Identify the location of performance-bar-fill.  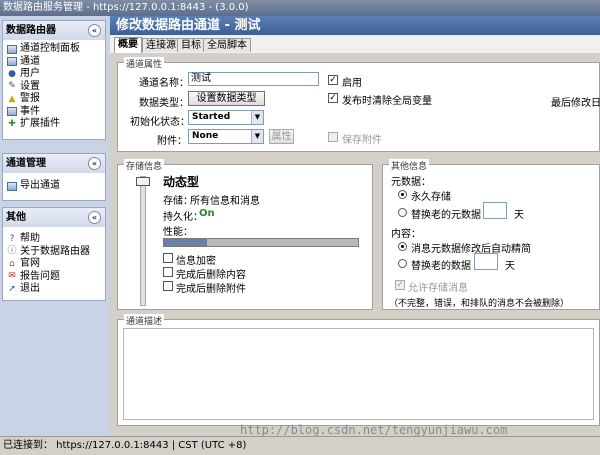
(185, 242).